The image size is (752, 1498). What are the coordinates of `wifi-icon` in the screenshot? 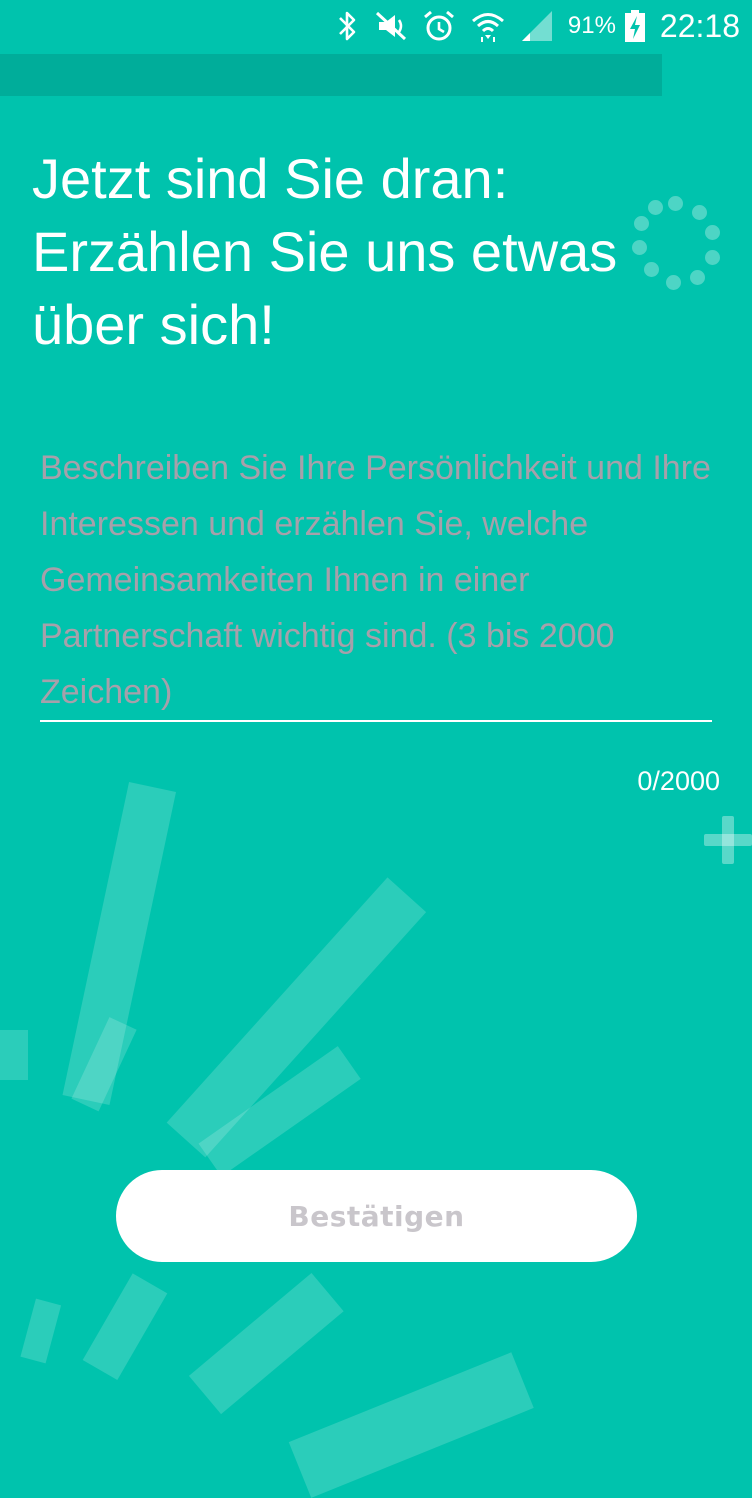 It's located at (488, 26).